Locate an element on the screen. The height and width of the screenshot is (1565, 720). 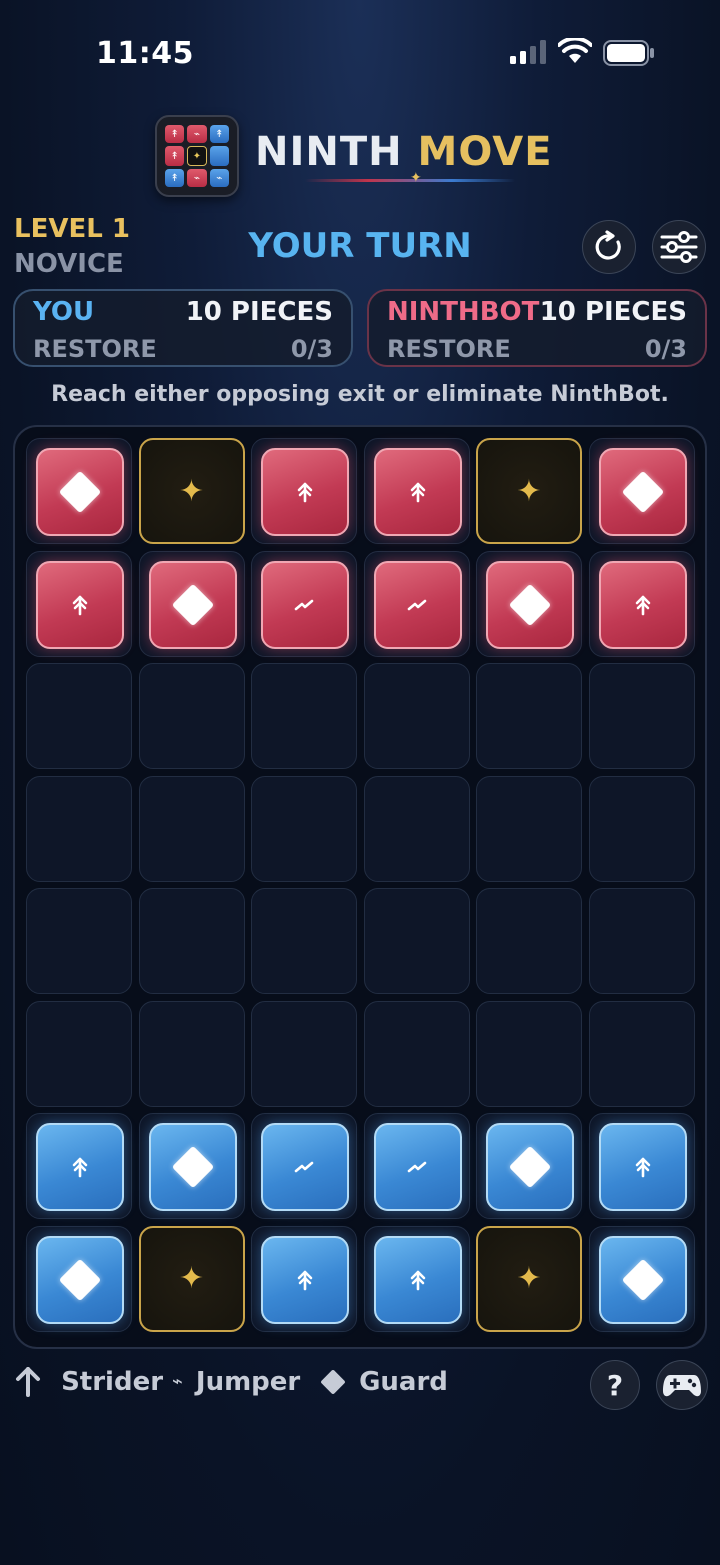
restart-icon is located at coordinates (608, 245).